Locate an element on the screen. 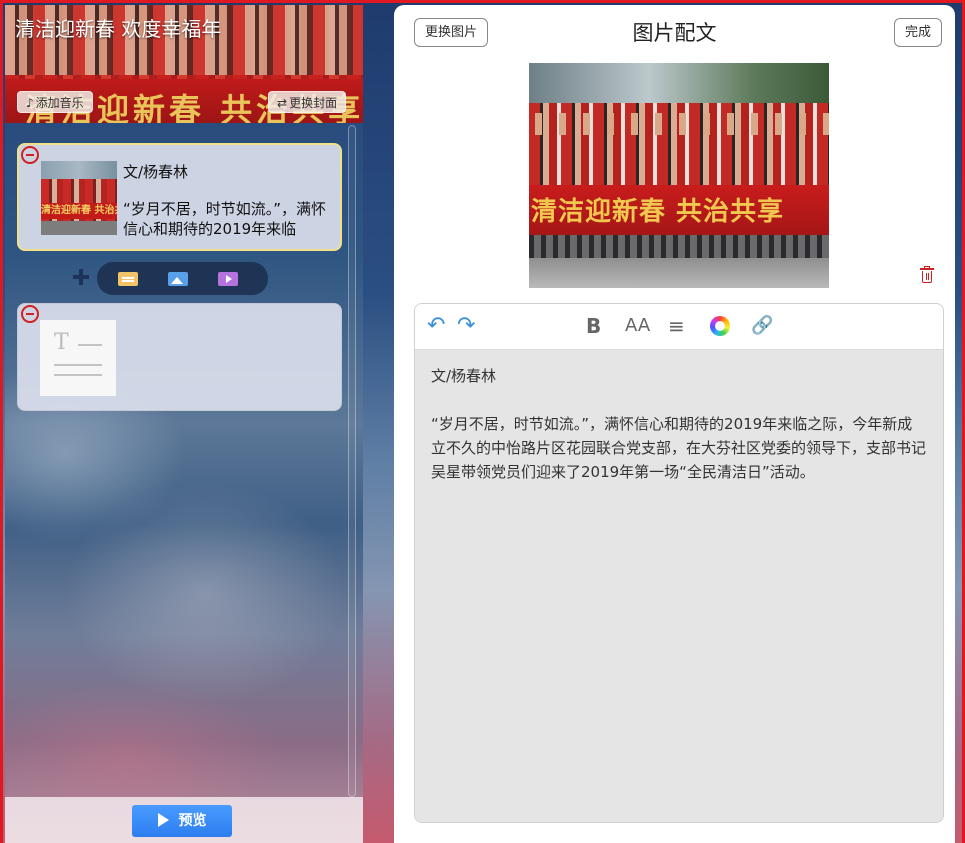  link-icon: 🔗 is located at coordinates (762, 326).